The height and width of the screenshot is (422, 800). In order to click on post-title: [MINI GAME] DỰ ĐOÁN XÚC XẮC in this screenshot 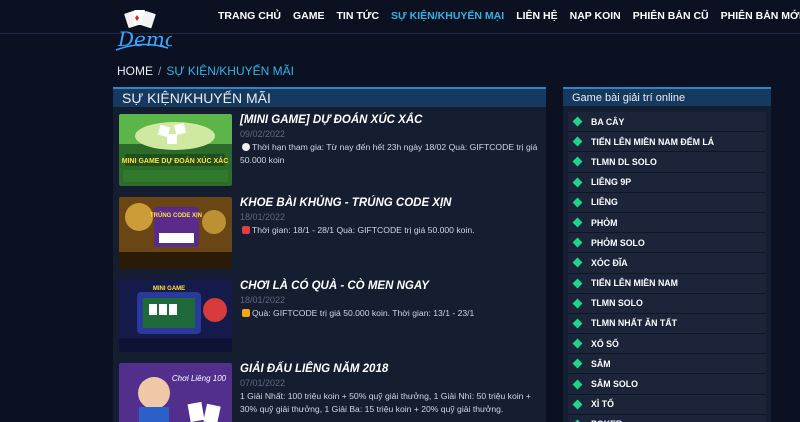, I will do `click(331, 120)`.